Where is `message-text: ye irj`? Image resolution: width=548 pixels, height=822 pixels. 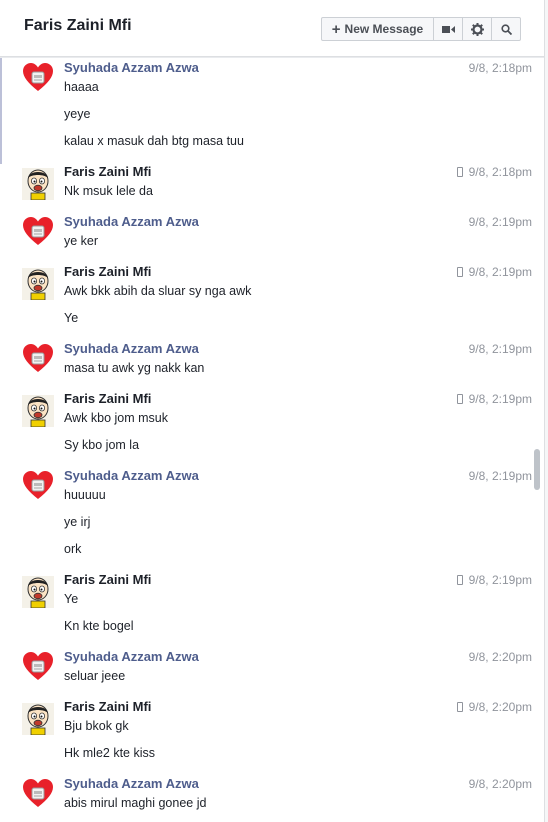
message-text: ye irj is located at coordinates (77, 522).